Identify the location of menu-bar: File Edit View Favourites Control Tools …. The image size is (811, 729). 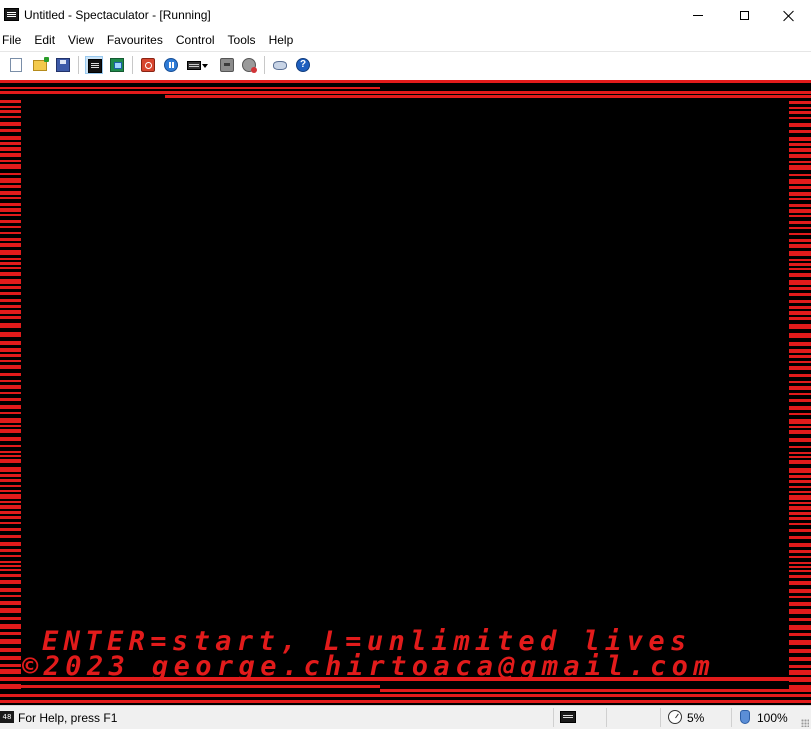
(405, 40).